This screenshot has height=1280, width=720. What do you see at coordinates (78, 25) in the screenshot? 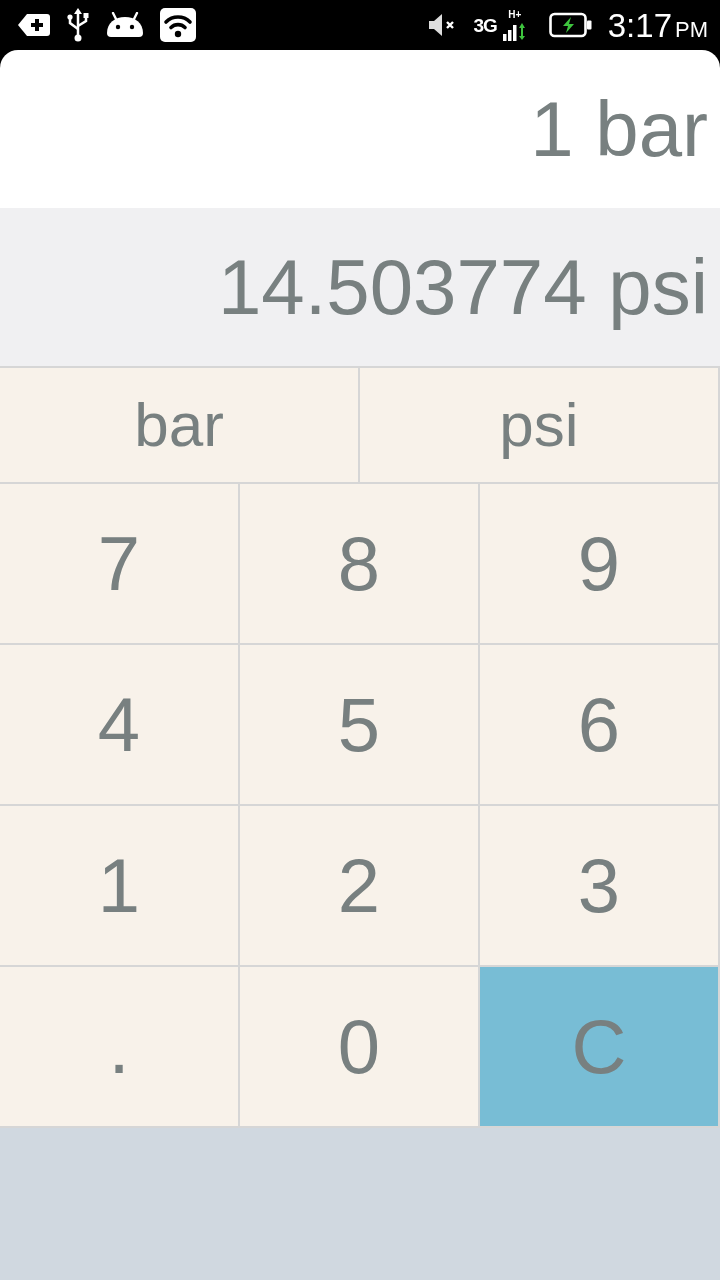
I see `usb-icon` at bounding box center [78, 25].